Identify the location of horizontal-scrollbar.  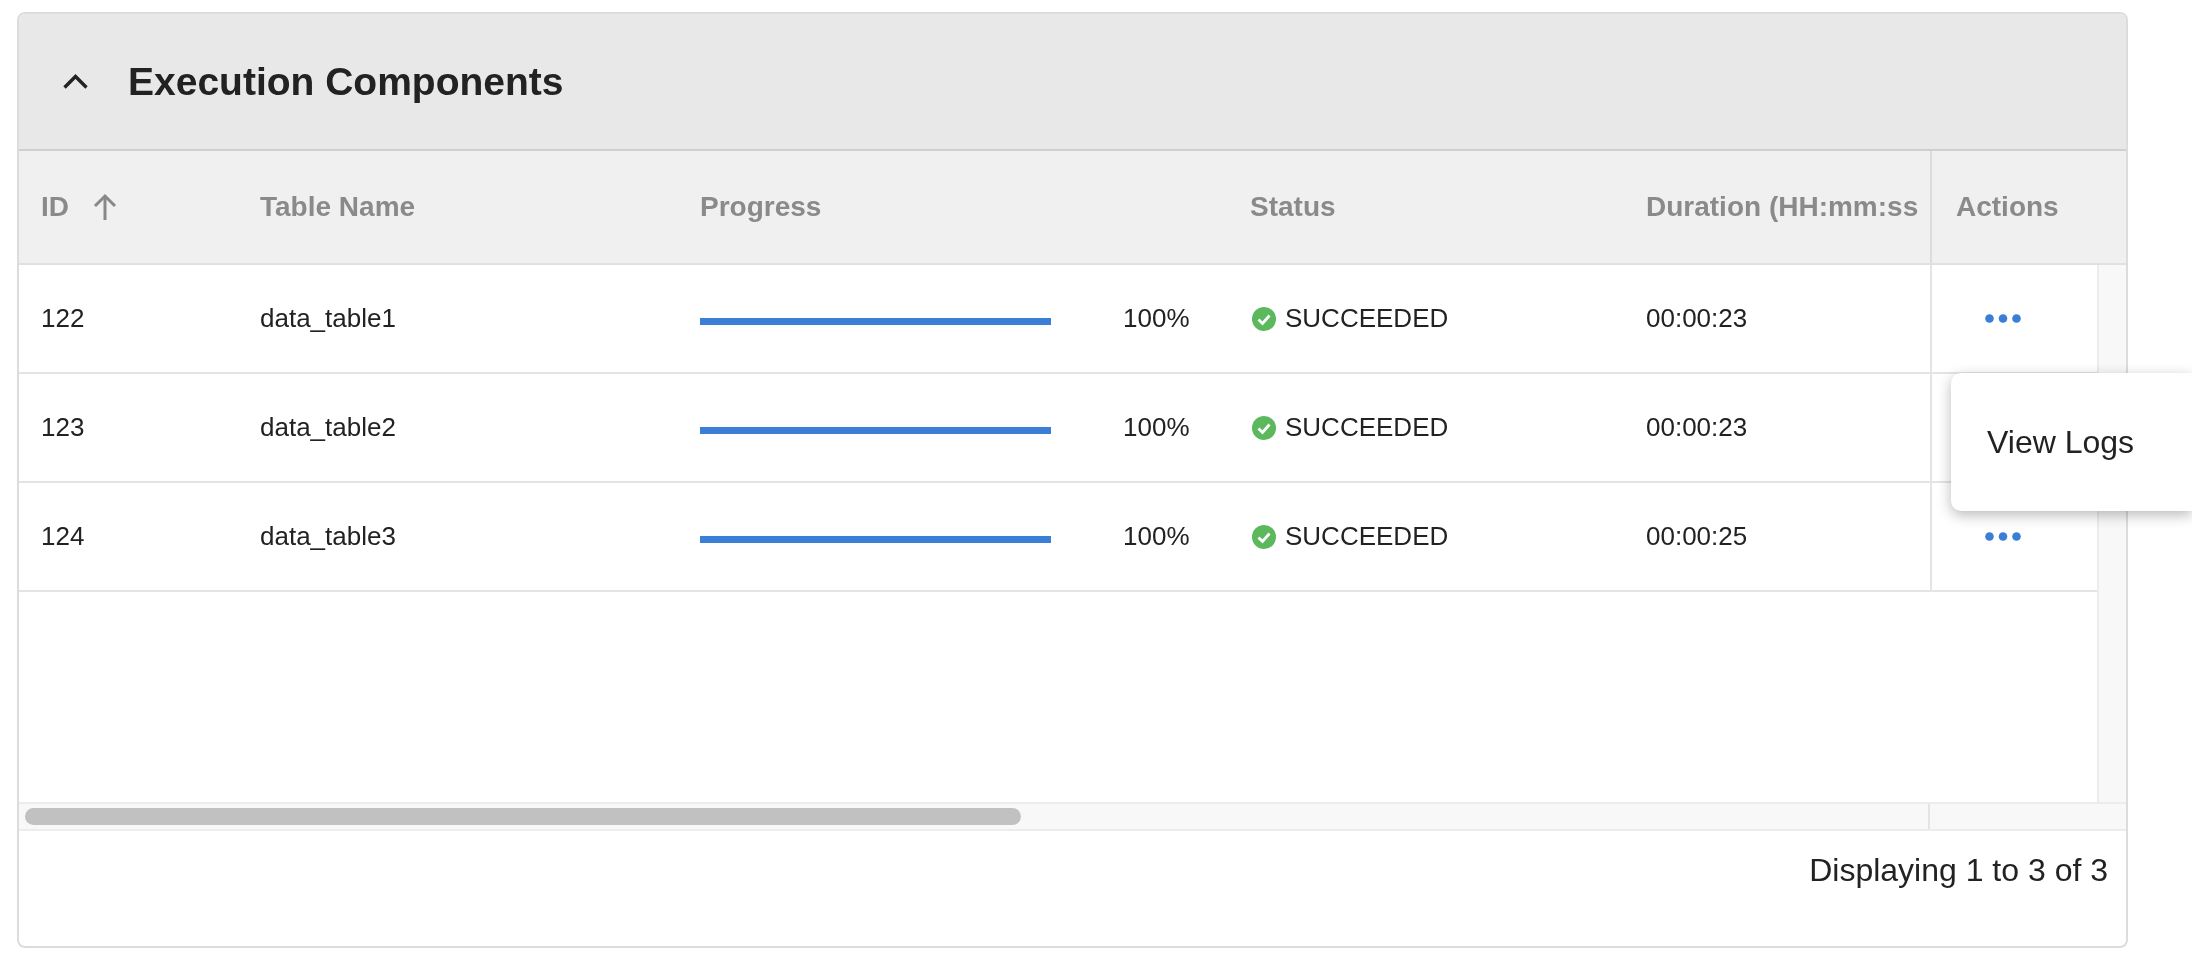
(1072, 816).